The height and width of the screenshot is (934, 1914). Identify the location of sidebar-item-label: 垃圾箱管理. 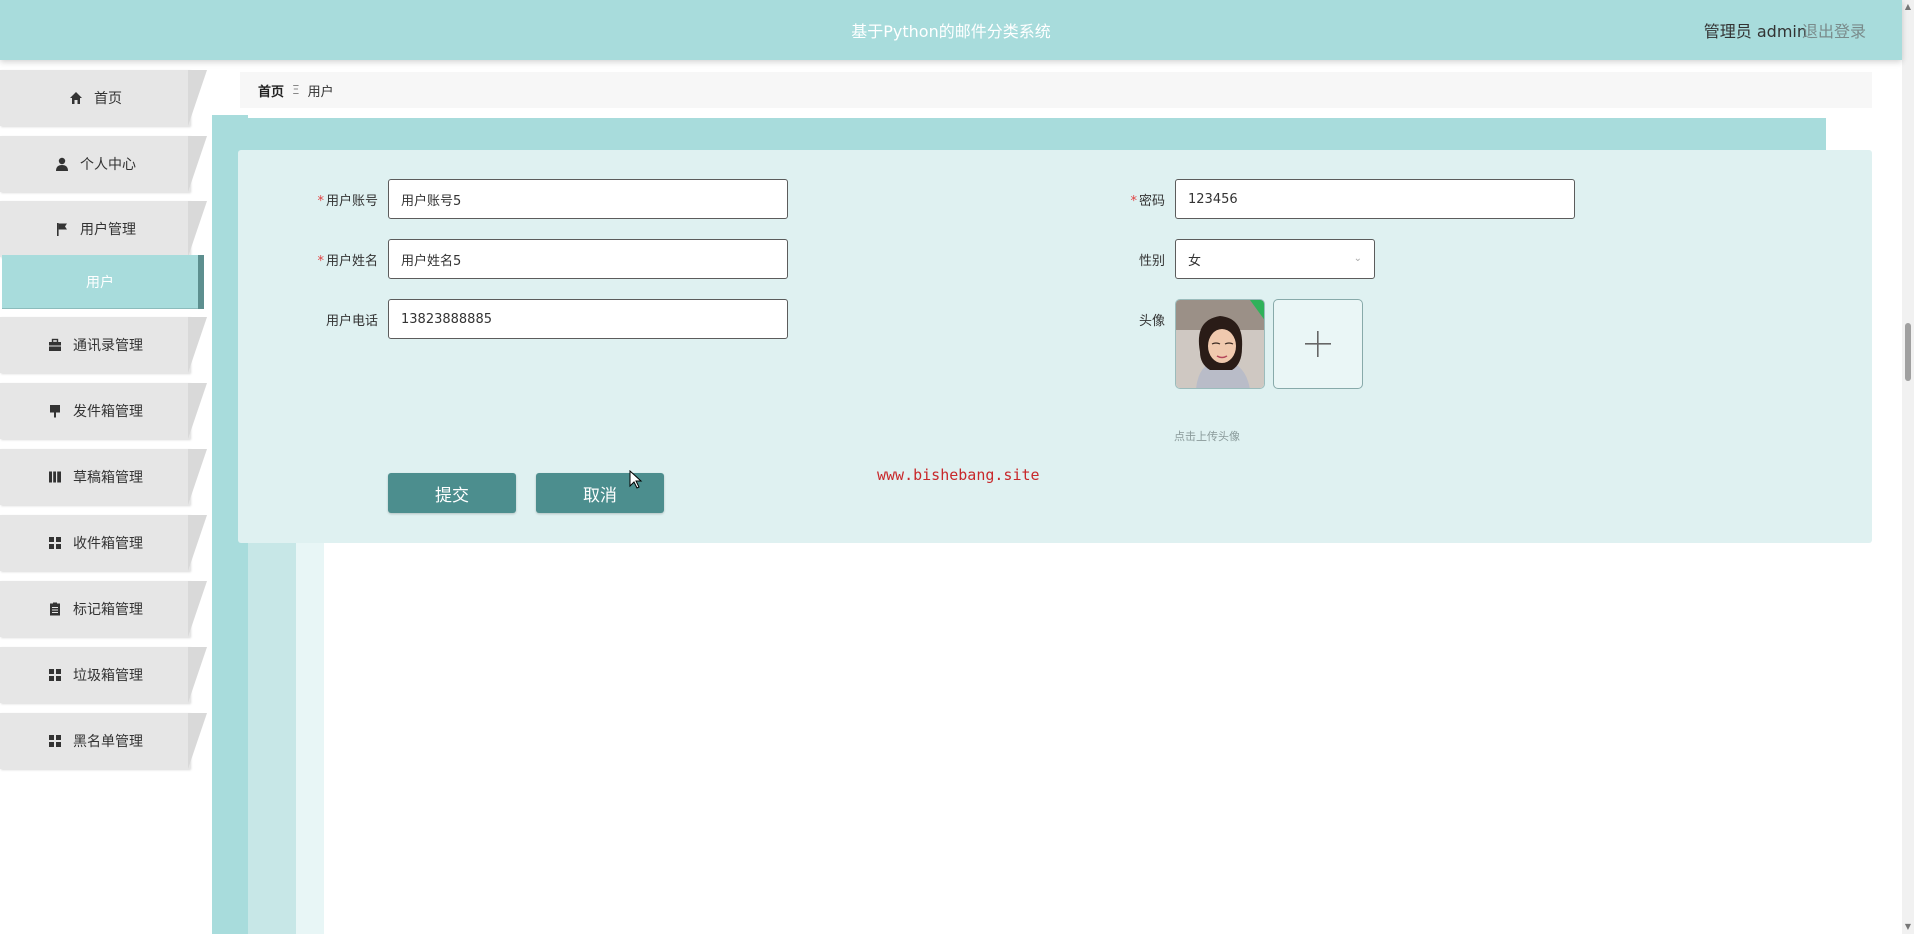
(108, 676).